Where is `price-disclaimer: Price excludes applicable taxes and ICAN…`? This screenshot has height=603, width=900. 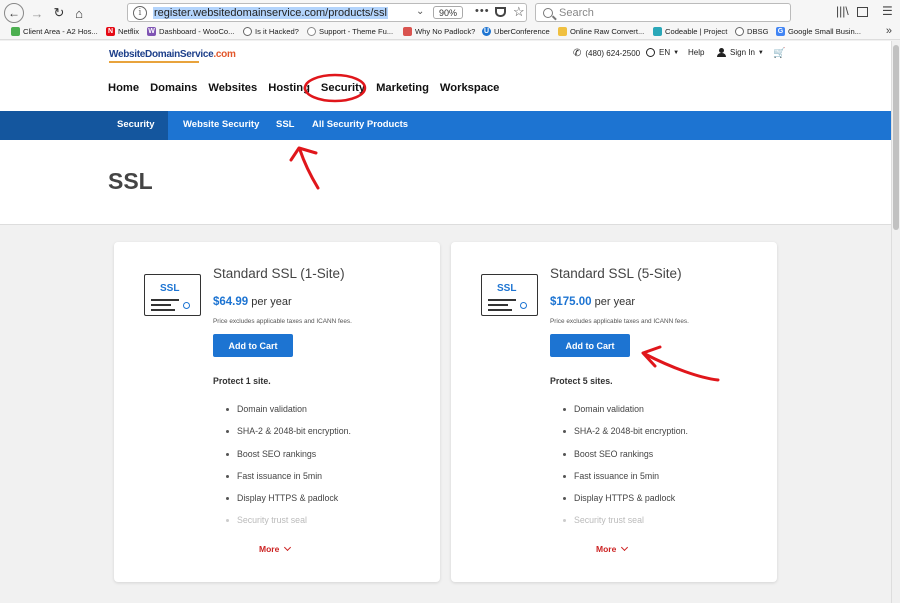 price-disclaimer: Price excludes applicable taxes and ICAN… is located at coordinates (619, 321).